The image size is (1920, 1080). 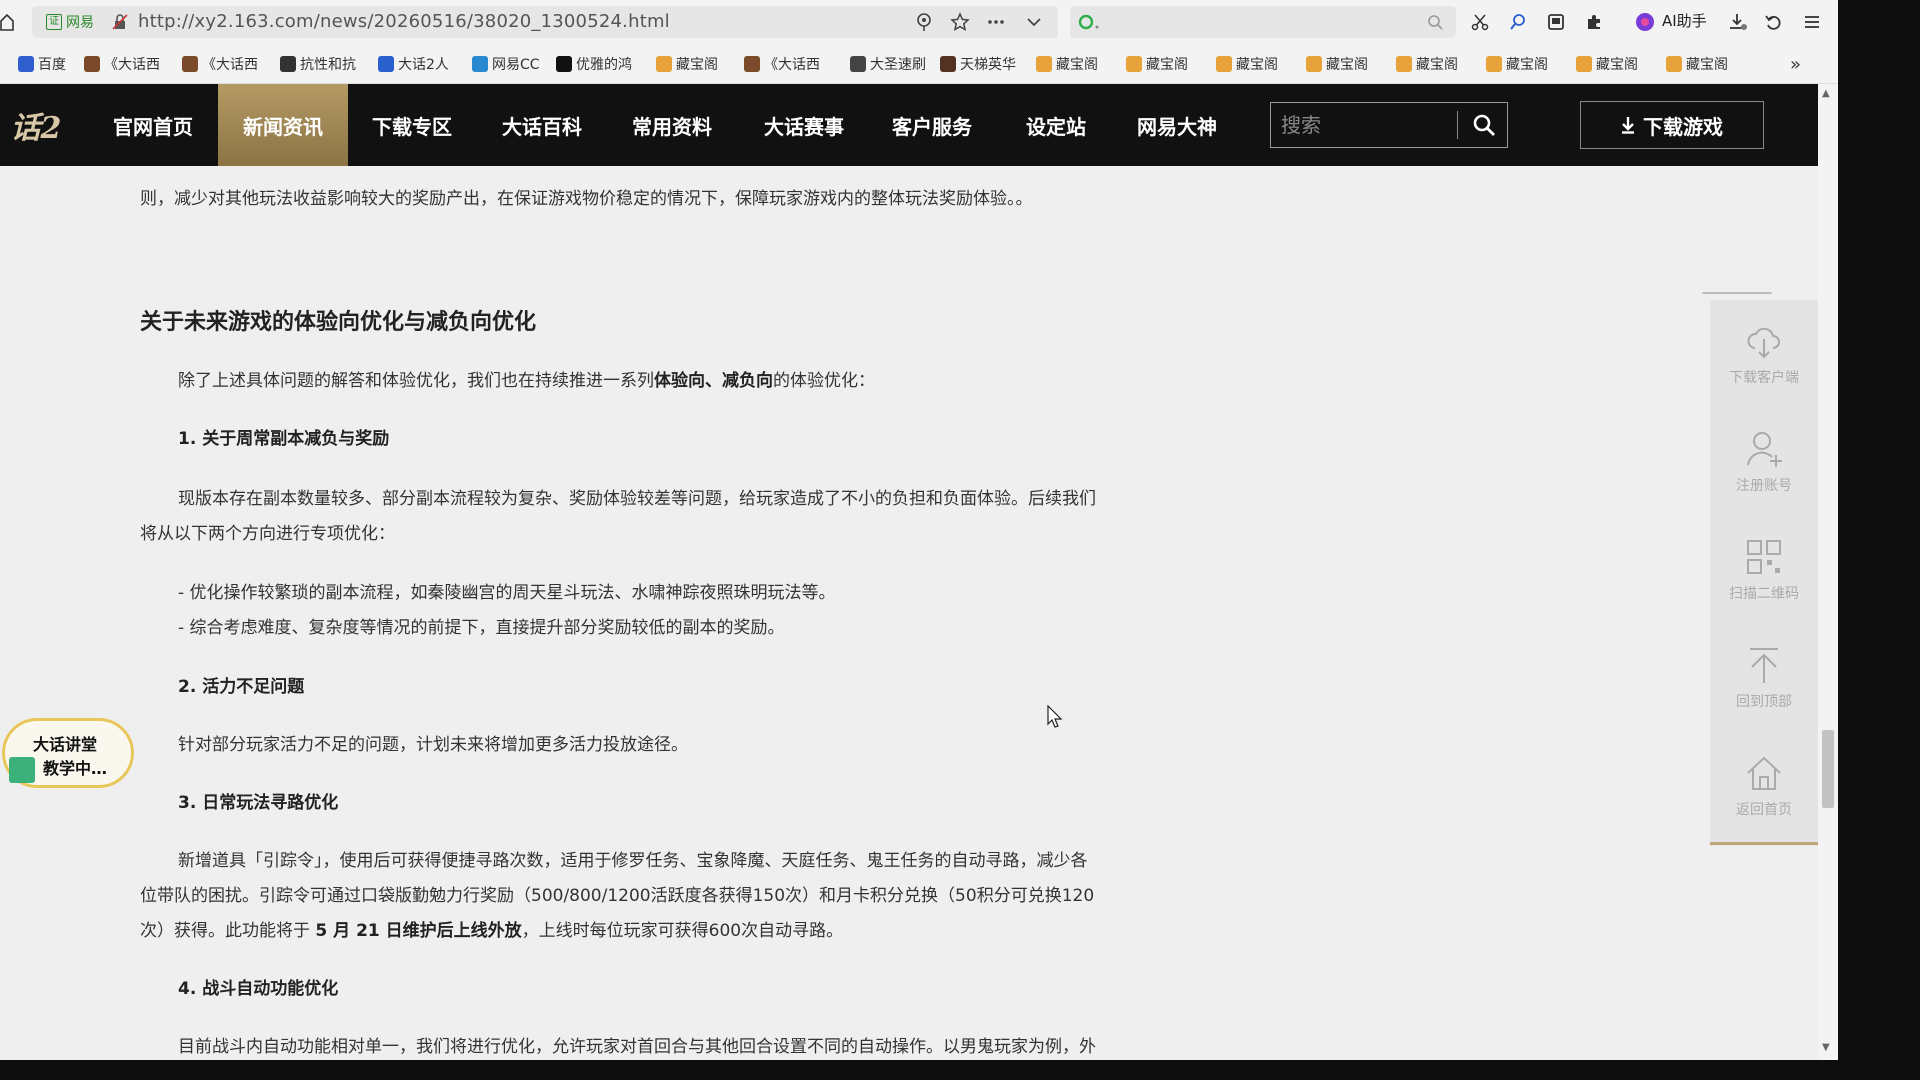 What do you see at coordinates (1435, 22) in the screenshot?
I see `search-icon` at bounding box center [1435, 22].